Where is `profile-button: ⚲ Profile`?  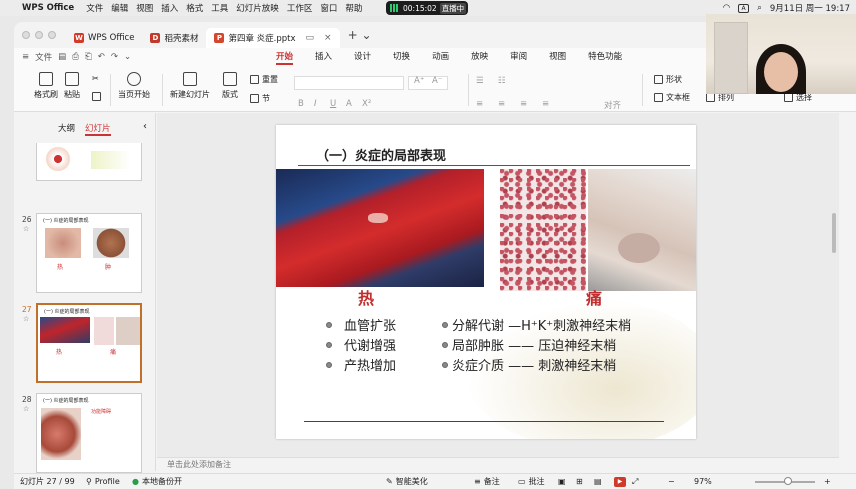 profile-button: ⚲ Profile is located at coordinates (103, 481).